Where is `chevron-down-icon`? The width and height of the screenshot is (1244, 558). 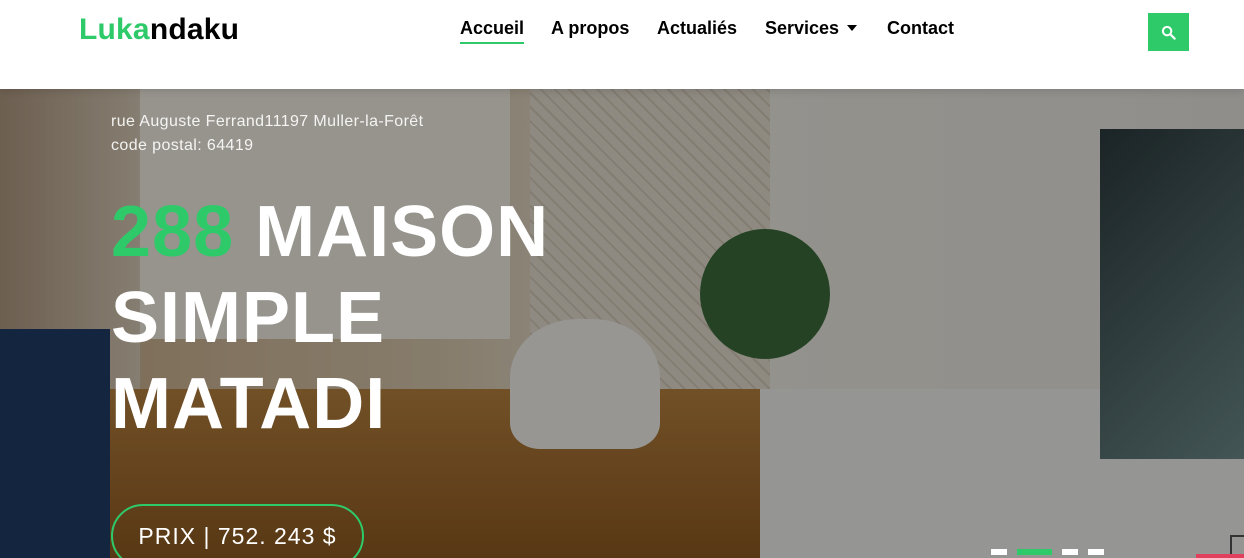 chevron-down-icon is located at coordinates (852, 28).